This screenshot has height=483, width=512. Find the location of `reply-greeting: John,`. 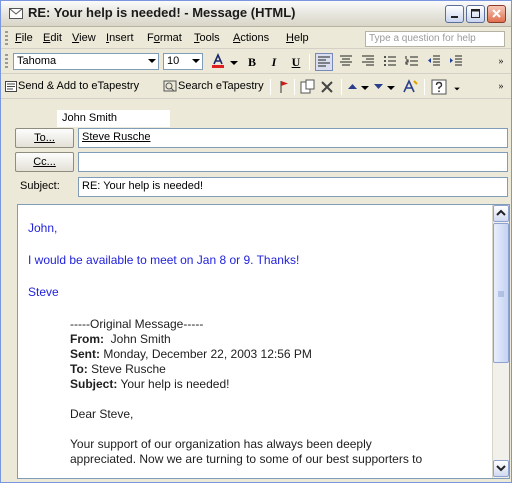

reply-greeting: John, is located at coordinates (43, 228).